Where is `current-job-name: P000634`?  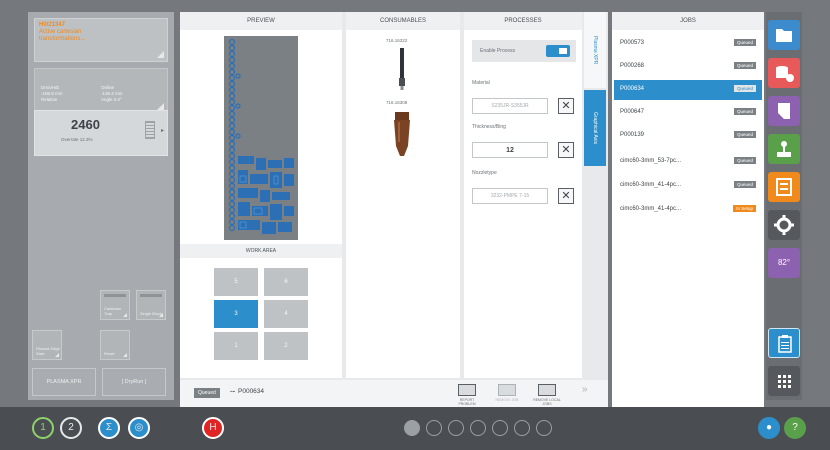
current-job-name: P000634 is located at coordinates (251, 391).